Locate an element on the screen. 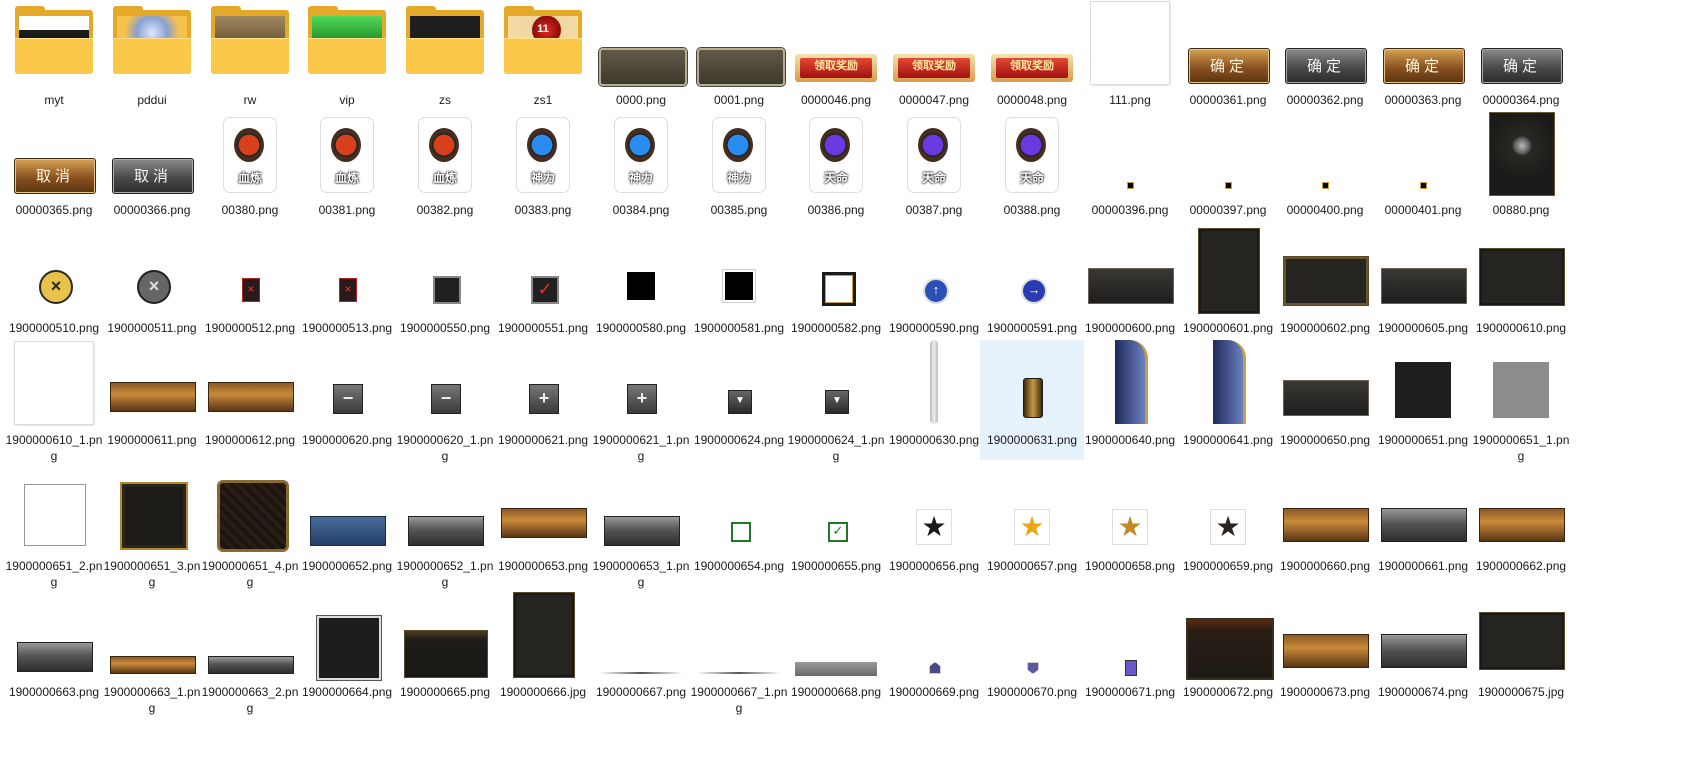 The height and width of the screenshot is (760, 1699). file-item: 00880.png is located at coordinates (1521, 170).